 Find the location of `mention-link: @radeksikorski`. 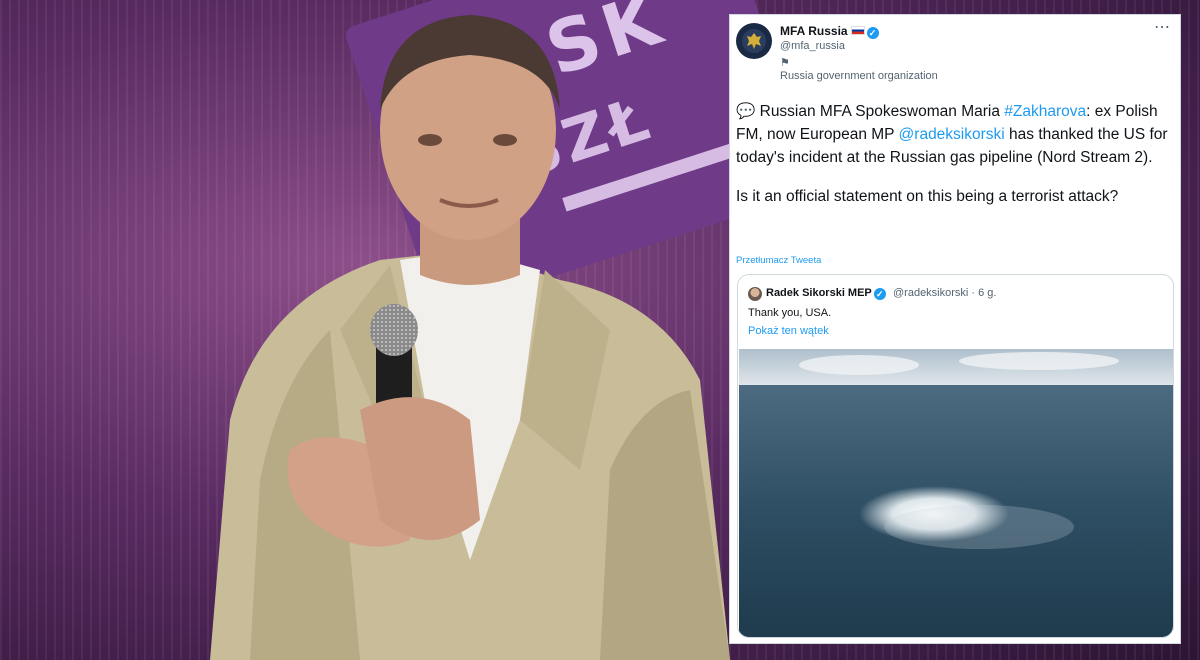

mention-link: @radeksikorski is located at coordinates (952, 134).